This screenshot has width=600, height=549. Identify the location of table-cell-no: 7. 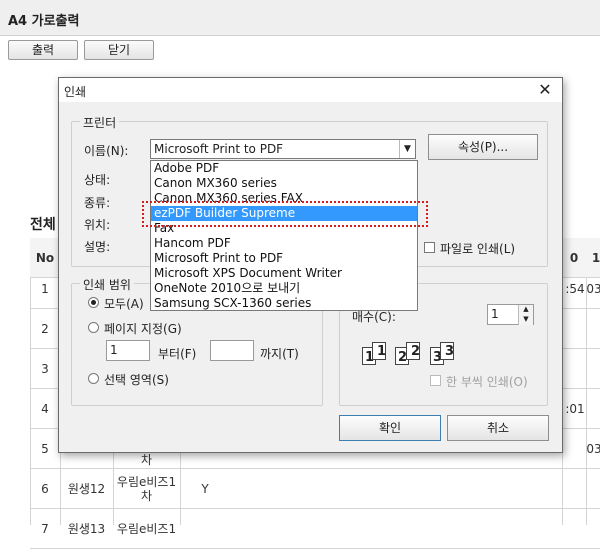
(45, 529).